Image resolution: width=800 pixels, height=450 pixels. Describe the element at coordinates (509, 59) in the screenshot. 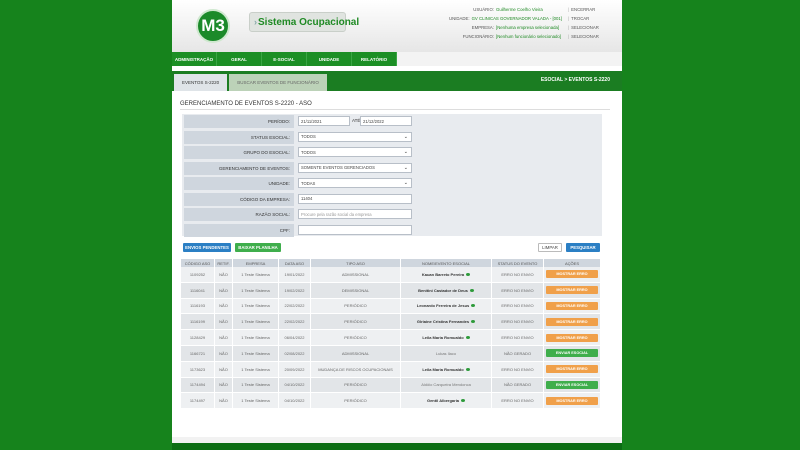

I see `menu-spacer` at that location.